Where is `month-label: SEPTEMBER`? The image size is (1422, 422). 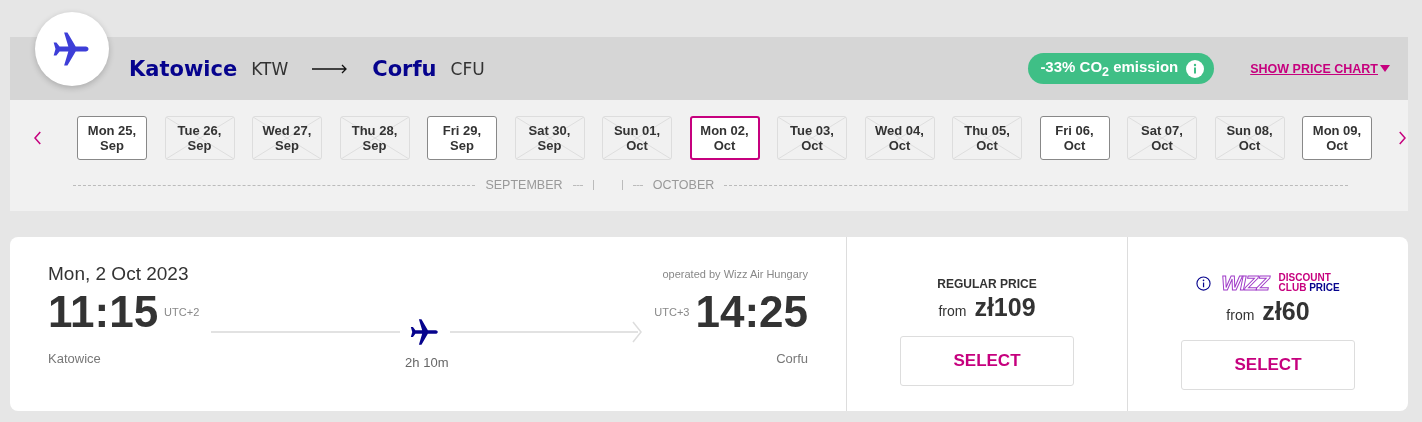
month-label: SEPTEMBER is located at coordinates (524, 185).